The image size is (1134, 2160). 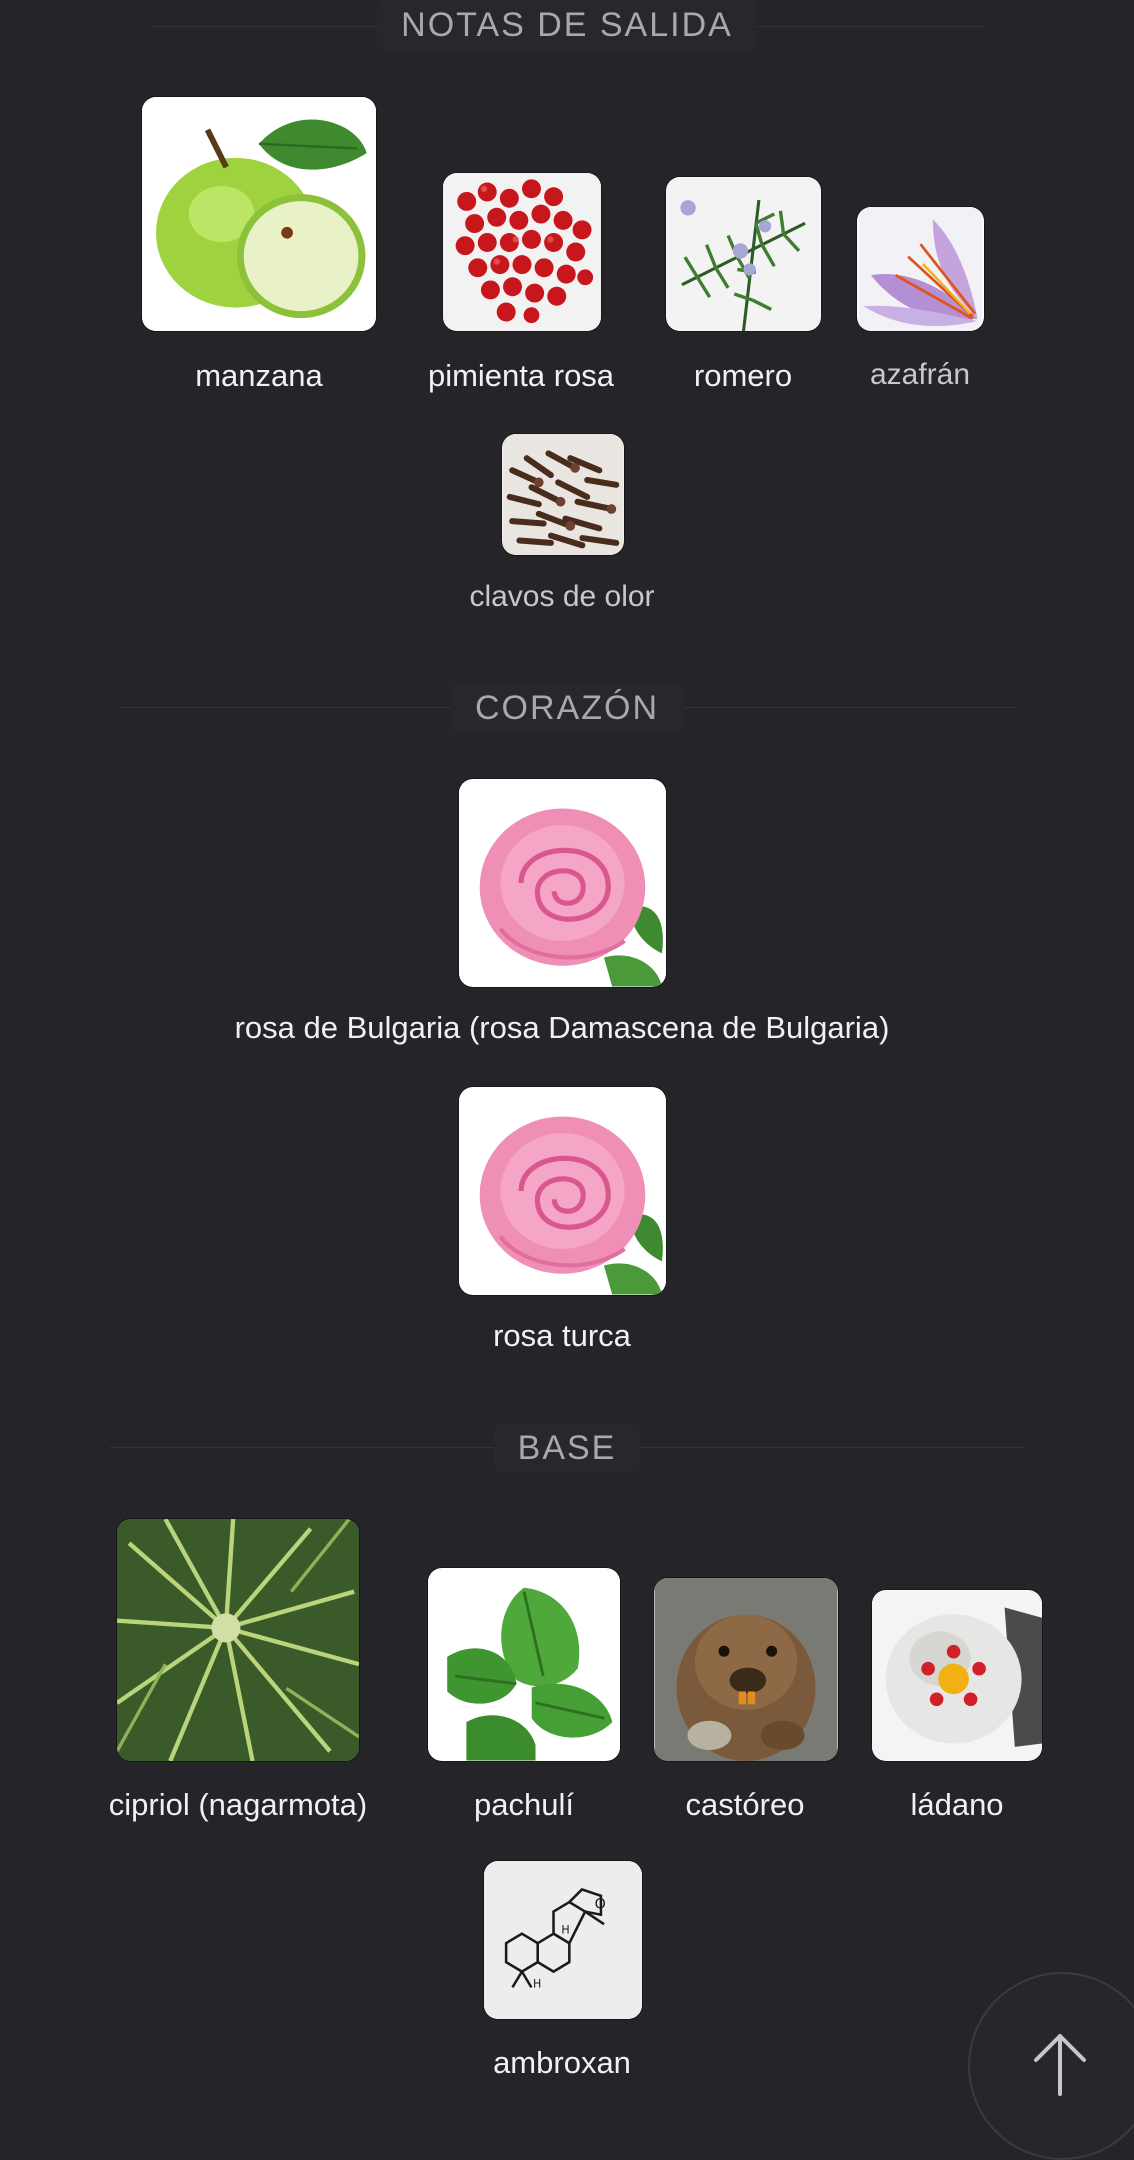 I want to click on note-label: cipriol (nagarmota), so click(x=238, y=1804).